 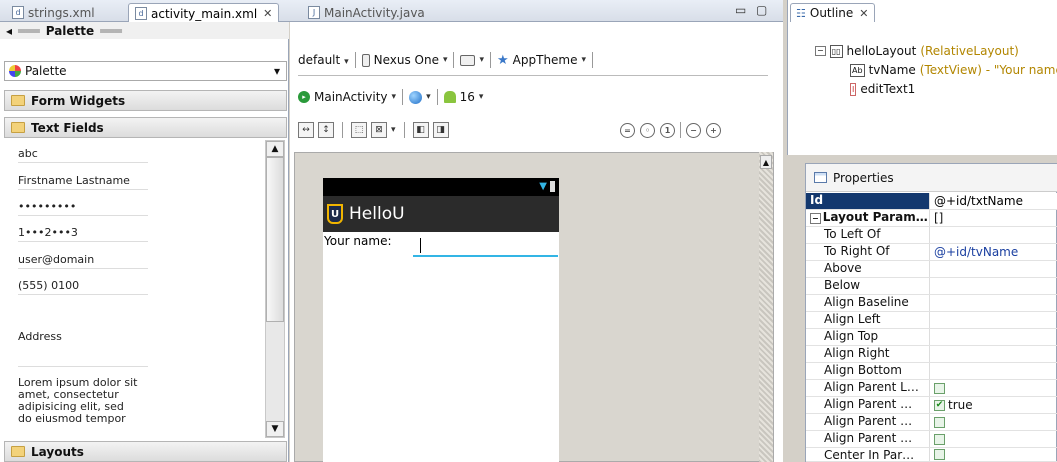 What do you see at coordinates (74, 180) in the screenshot?
I see `palette-item-person-name: Firstname Lastname` at bounding box center [74, 180].